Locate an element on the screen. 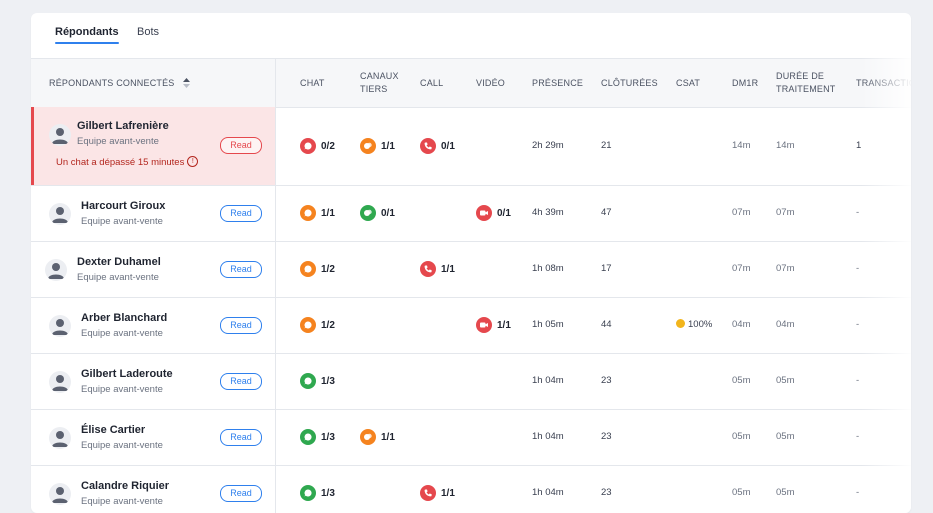 This screenshot has height=513, width=933. tab-bots: Bots is located at coordinates (148, 35).